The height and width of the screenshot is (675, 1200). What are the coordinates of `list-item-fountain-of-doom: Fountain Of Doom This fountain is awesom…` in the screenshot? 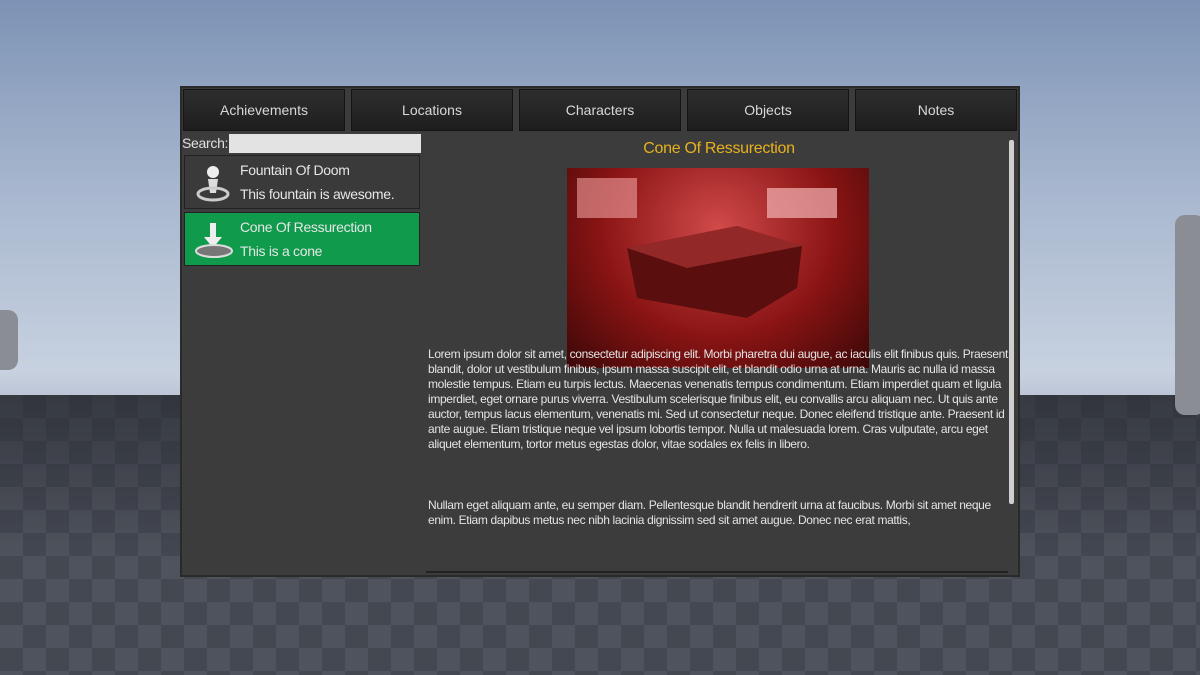 It's located at (302, 182).